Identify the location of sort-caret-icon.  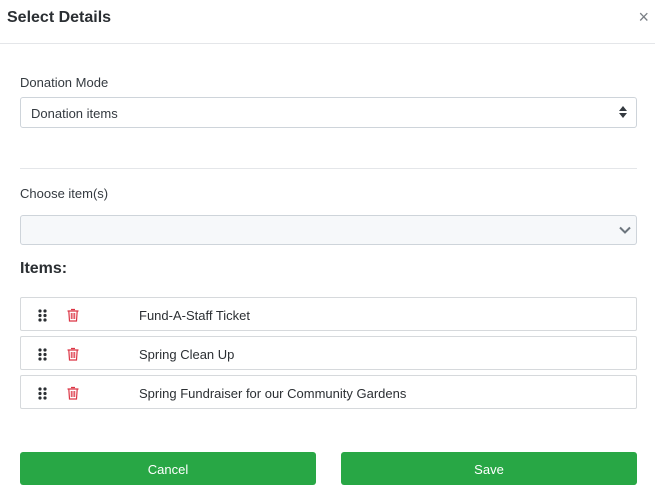
(623, 112).